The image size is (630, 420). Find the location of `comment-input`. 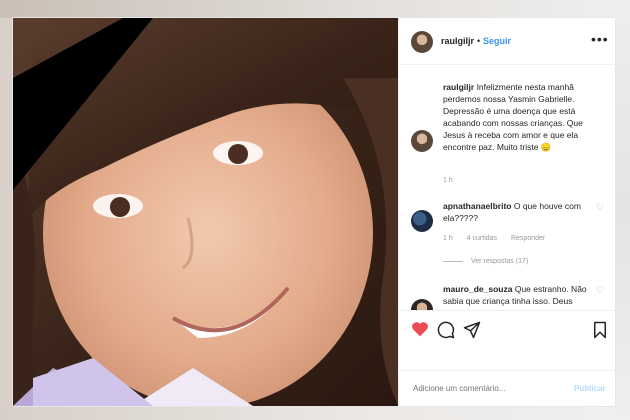

comment-input is located at coordinates (488, 388).